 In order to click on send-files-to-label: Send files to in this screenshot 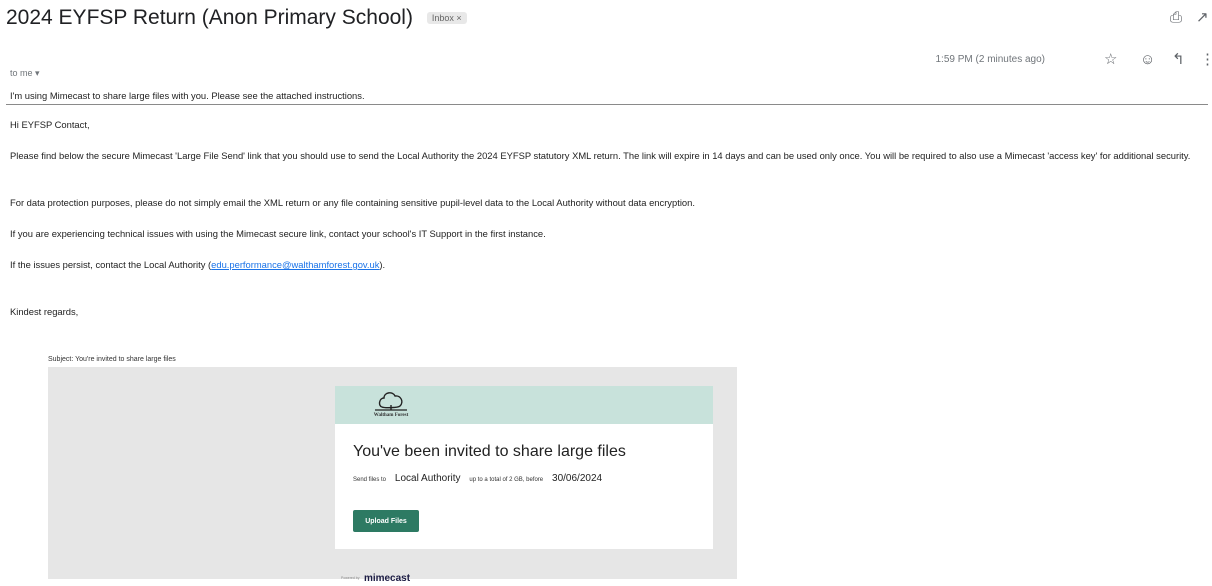, I will do `click(370, 480)`.